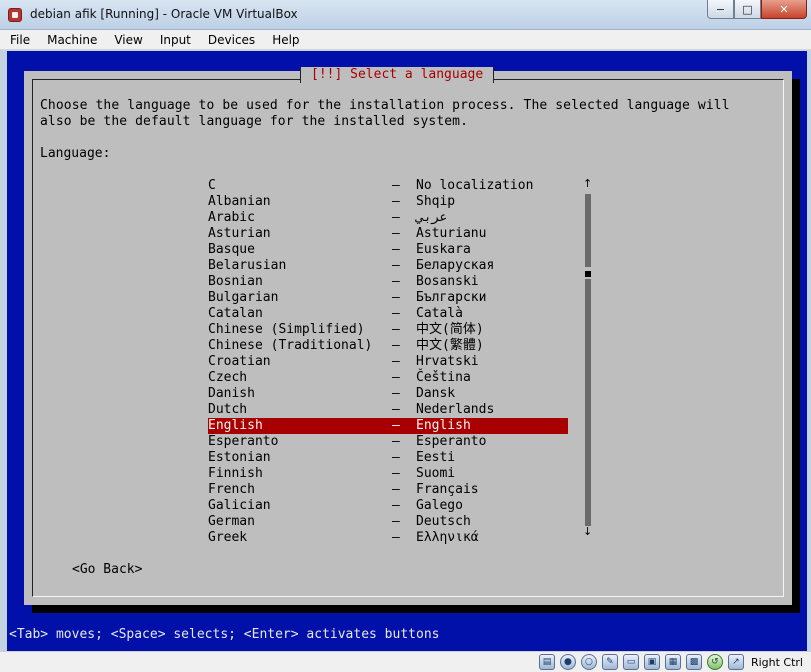 The height and width of the screenshot is (672, 811). Describe the element at coordinates (447, 489) in the screenshot. I see `language-native-name: Français` at that location.